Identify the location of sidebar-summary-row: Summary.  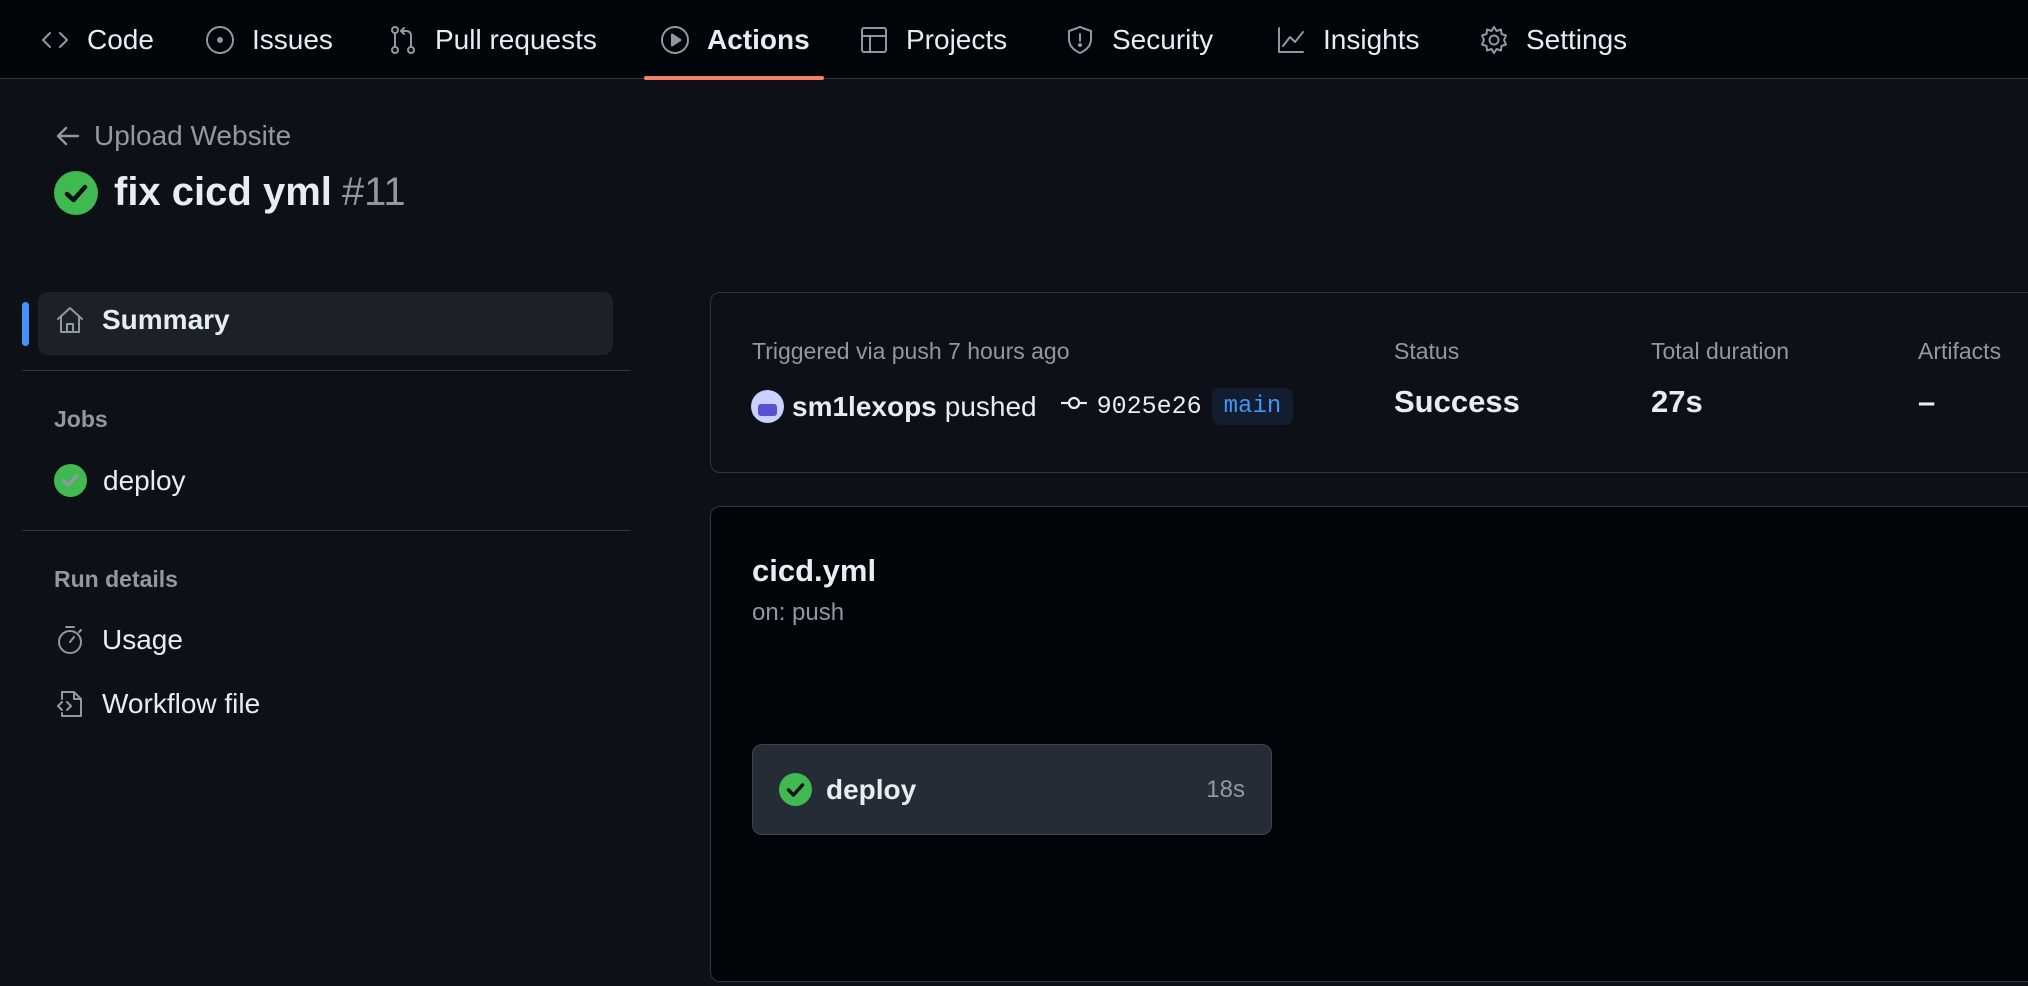
(142, 320).